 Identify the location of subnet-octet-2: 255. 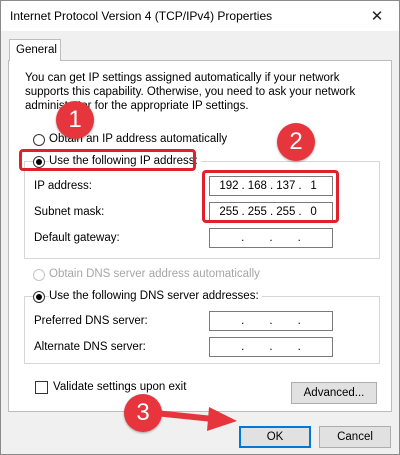
(257, 212).